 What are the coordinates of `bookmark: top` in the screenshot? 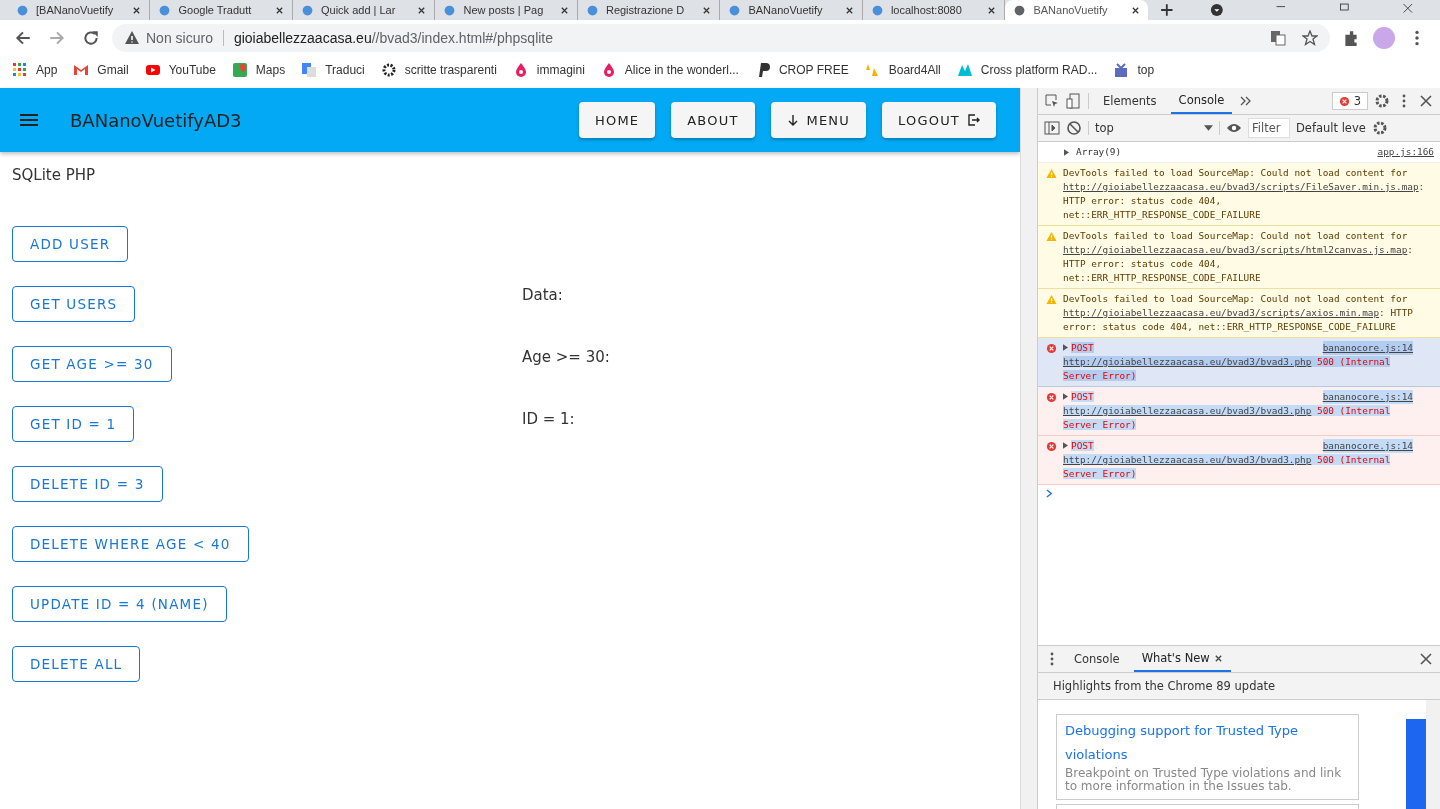 It's located at (1134, 70).